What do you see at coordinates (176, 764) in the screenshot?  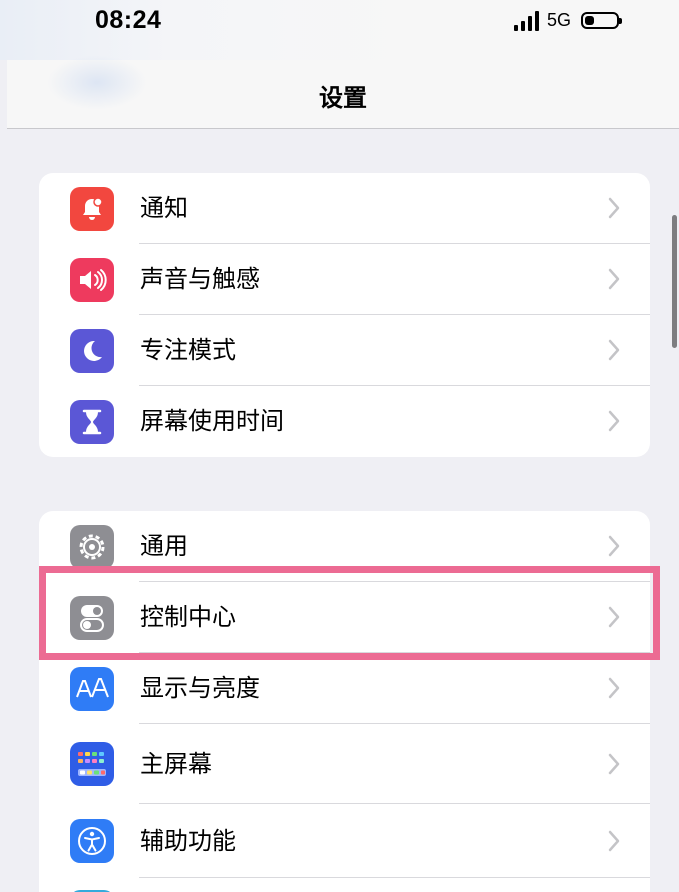 I see `settings-item-label: 主屏幕` at bounding box center [176, 764].